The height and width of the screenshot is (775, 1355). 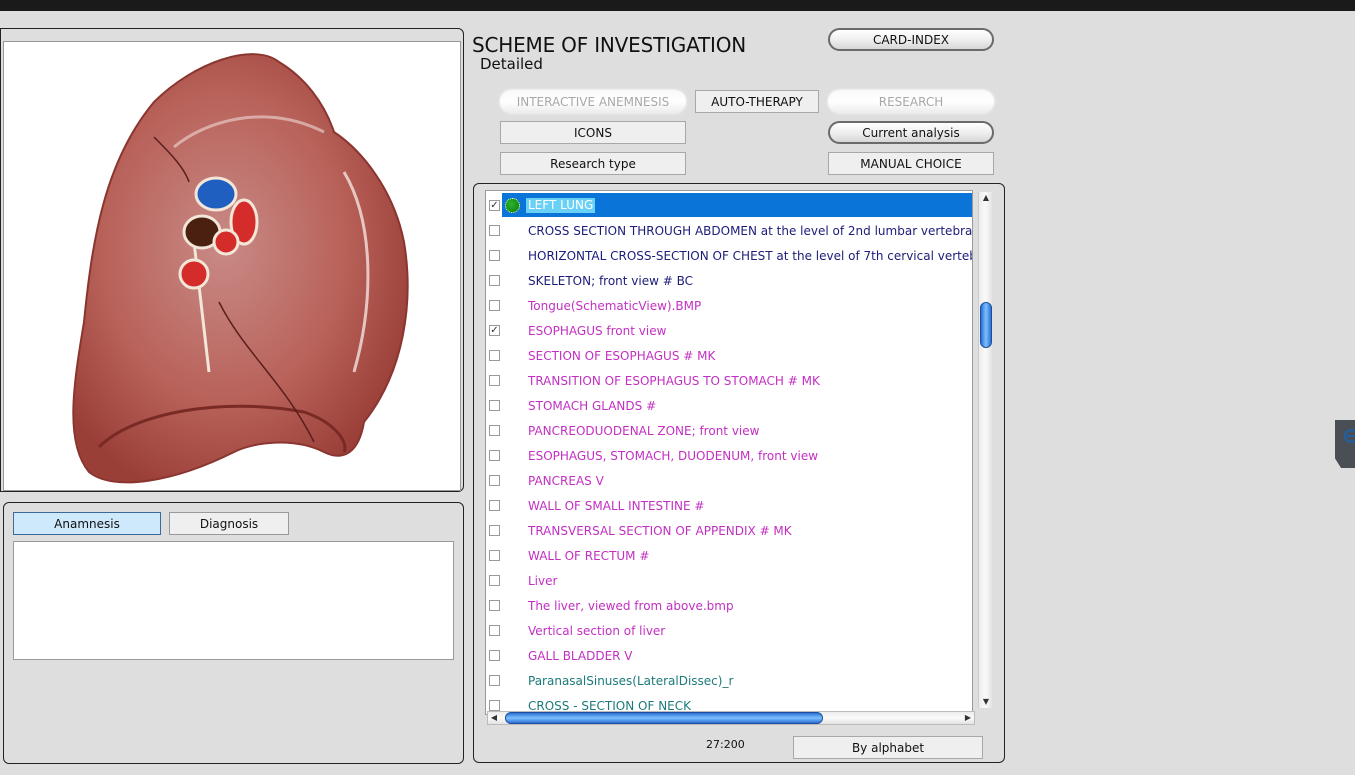 What do you see at coordinates (729, 330) in the screenshot?
I see `list-item: ✓ ESOPHAGUS front view` at bounding box center [729, 330].